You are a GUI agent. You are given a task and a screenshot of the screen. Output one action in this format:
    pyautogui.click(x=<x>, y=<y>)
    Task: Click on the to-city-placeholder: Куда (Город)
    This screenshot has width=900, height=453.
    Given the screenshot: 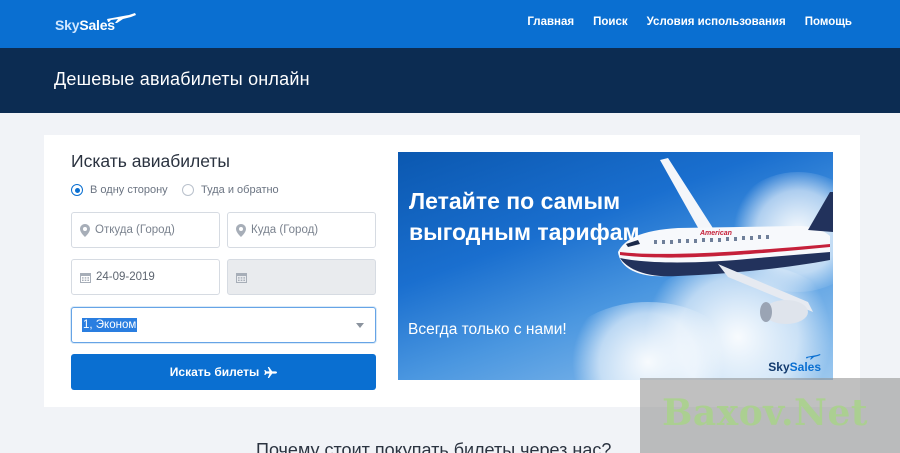 What is the action you would take?
    pyautogui.click(x=285, y=230)
    